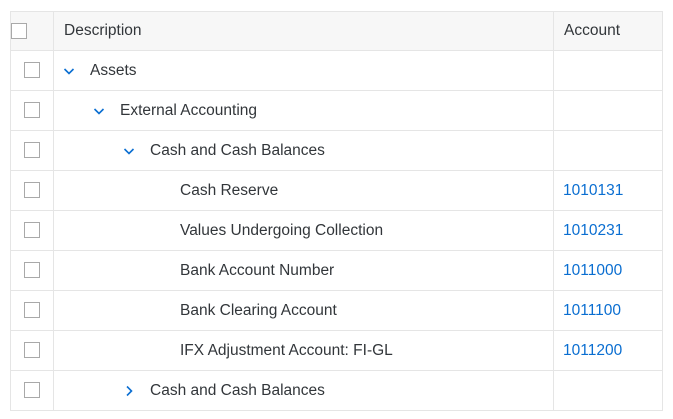  I want to click on account-cell: 1011100, so click(608, 310).